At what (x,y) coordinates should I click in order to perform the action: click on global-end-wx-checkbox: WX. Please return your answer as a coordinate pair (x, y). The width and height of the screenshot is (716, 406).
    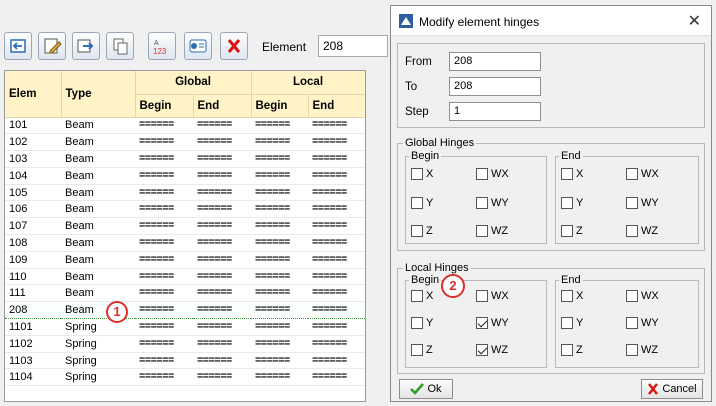
    Looking at the image, I should click on (642, 174).